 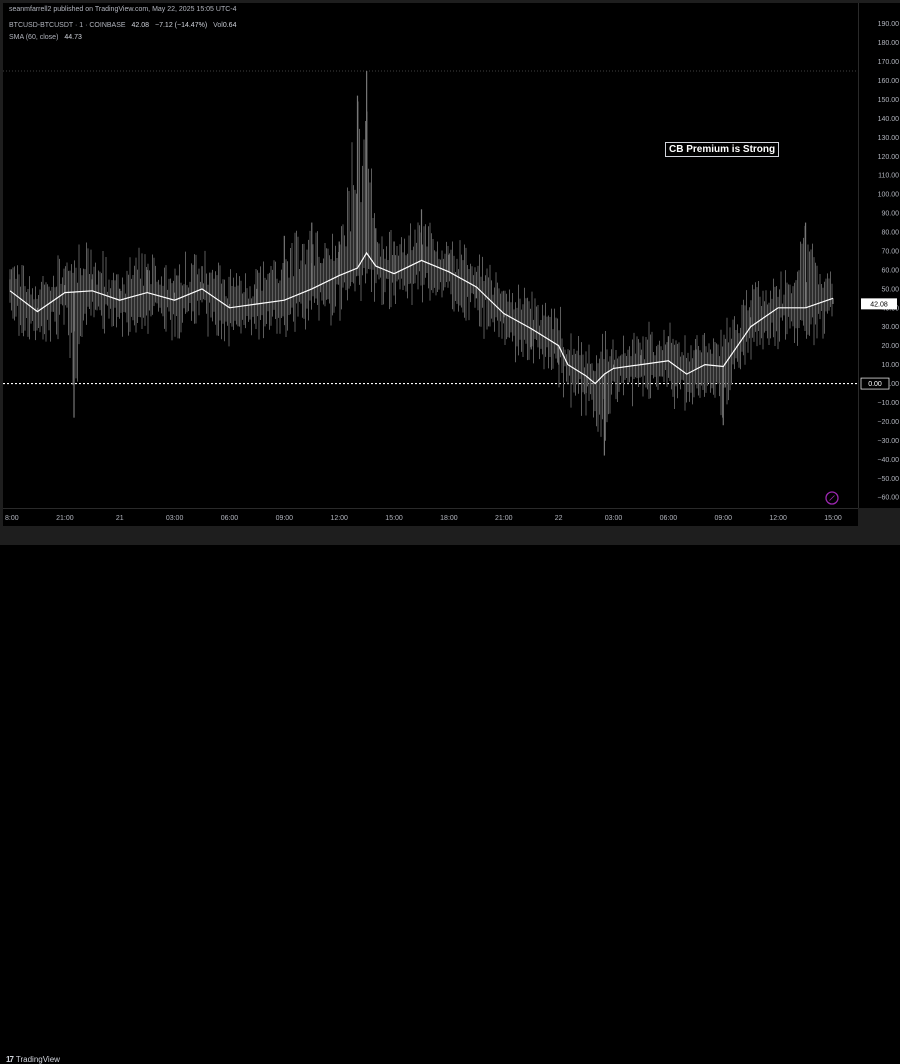 What do you see at coordinates (889, 119) in the screenshot?
I see `price-tick-label: 140.00` at bounding box center [889, 119].